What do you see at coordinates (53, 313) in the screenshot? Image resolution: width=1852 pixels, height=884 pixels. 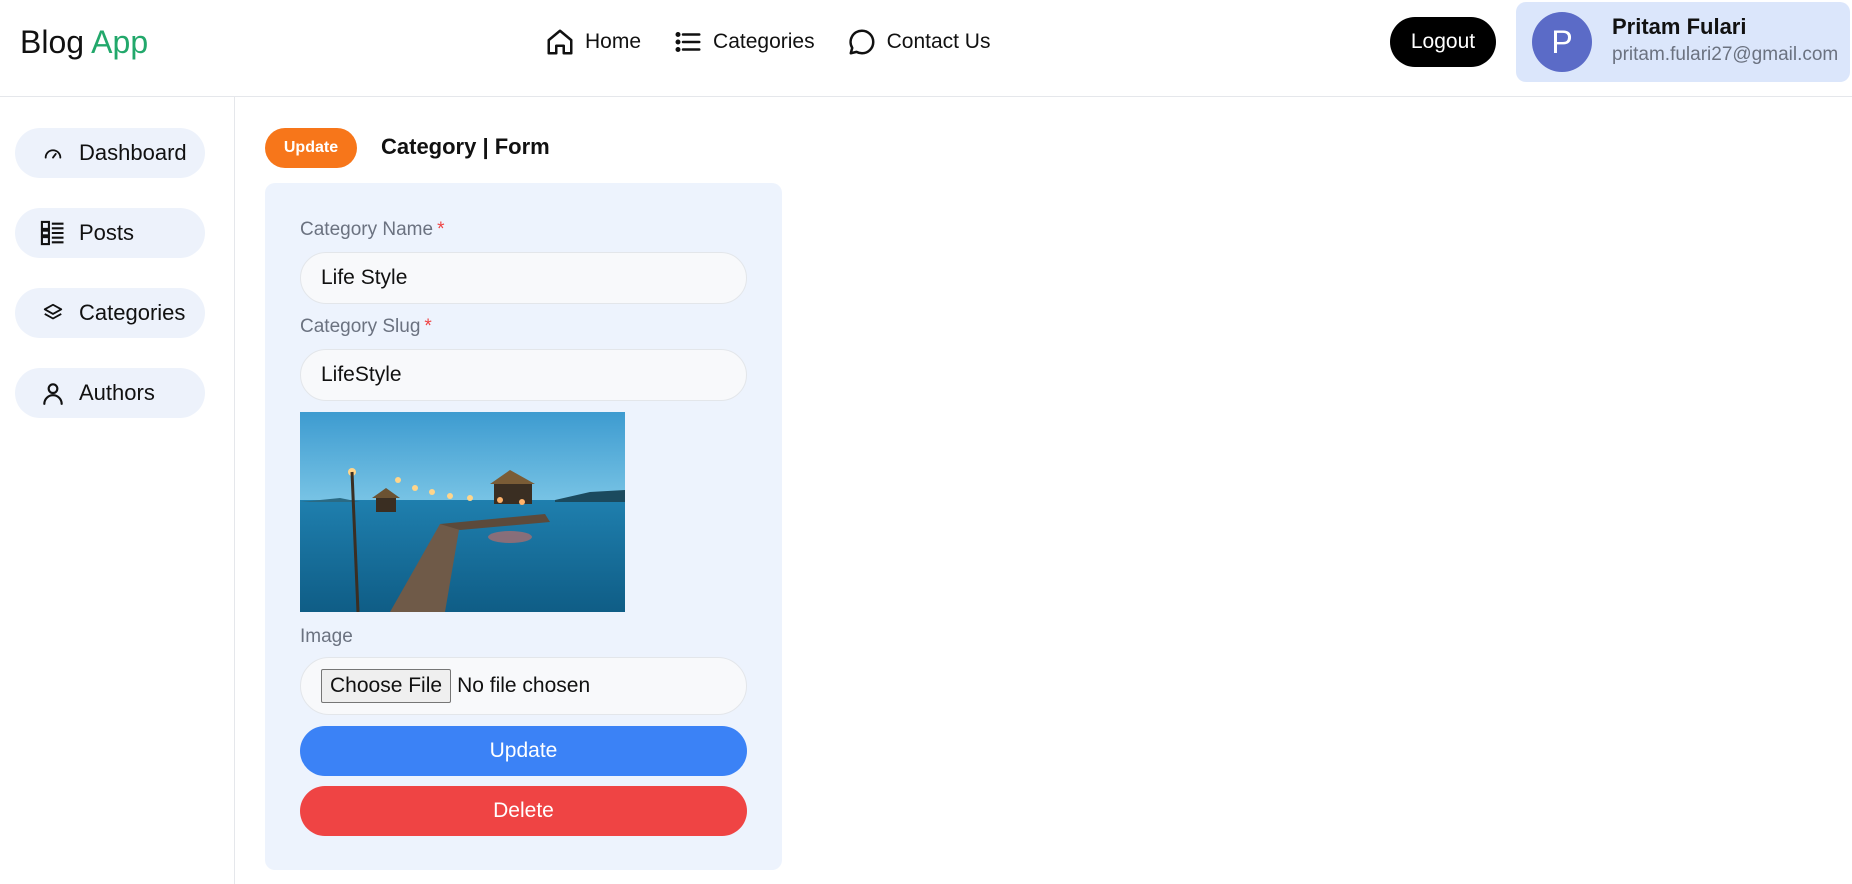 I see `layers-icon` at bounding box center [53, 313].